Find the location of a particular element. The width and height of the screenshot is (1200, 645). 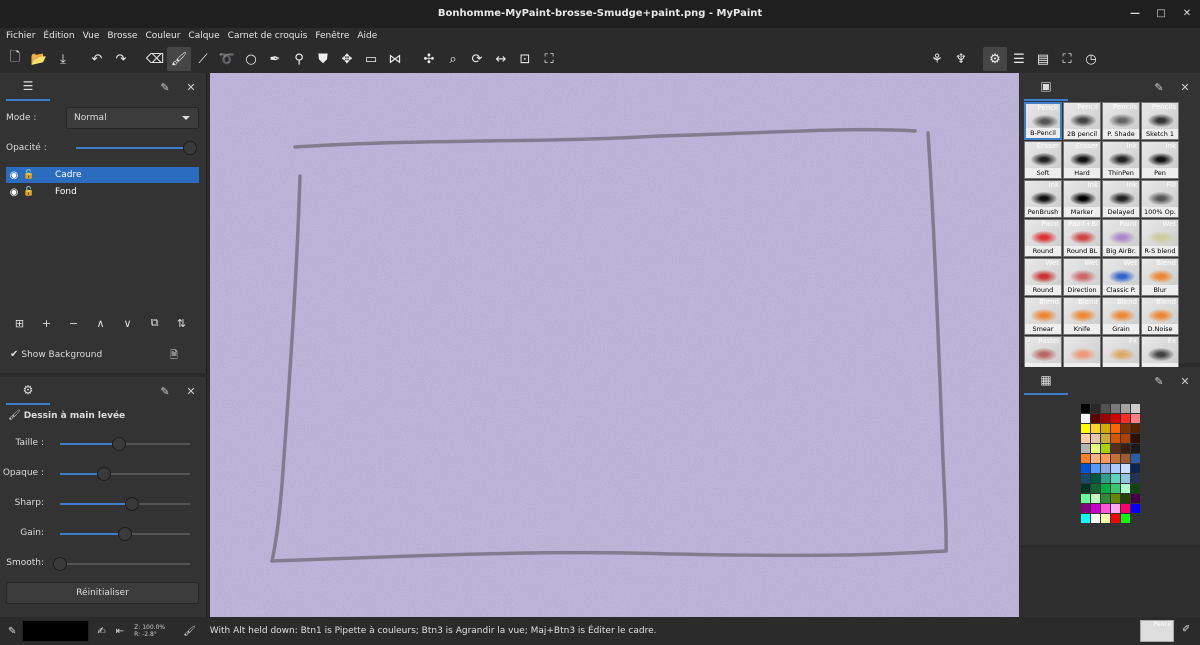

sharp-slider is located at coordinates (125, 504).